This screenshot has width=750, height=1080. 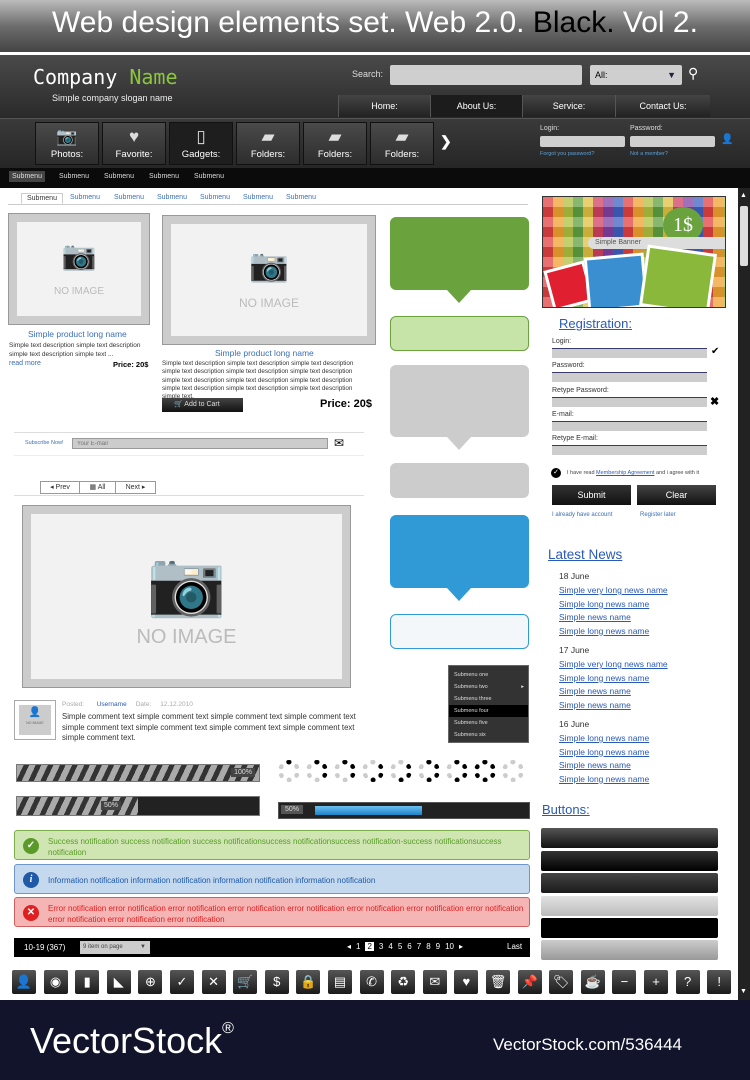 I want to click on dropdown-item: Submenu six, so click(x=488, y=735).